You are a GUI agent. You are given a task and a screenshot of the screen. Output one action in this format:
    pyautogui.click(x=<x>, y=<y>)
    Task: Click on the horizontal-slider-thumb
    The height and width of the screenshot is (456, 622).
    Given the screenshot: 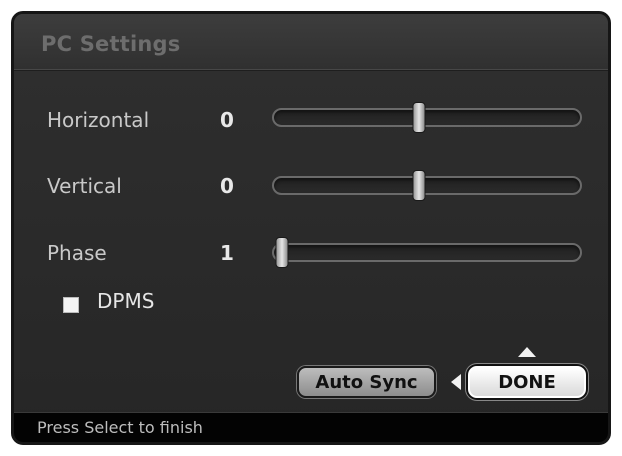 What is the action you would take?
    pyautogui.click(x=419, y=117)
    